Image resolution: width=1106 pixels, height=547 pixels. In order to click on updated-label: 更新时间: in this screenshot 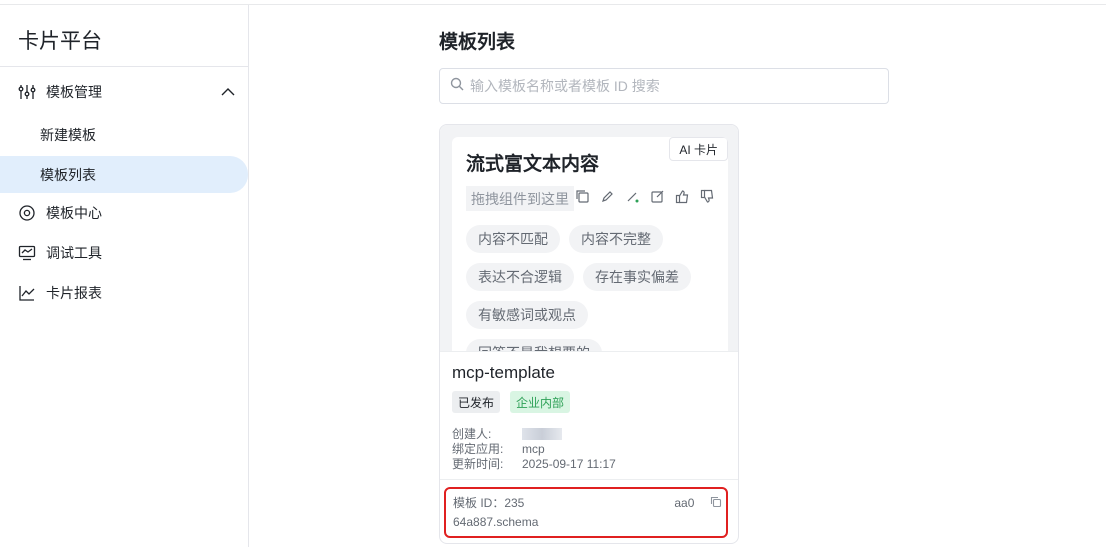, I will do `click(478, 464)`.